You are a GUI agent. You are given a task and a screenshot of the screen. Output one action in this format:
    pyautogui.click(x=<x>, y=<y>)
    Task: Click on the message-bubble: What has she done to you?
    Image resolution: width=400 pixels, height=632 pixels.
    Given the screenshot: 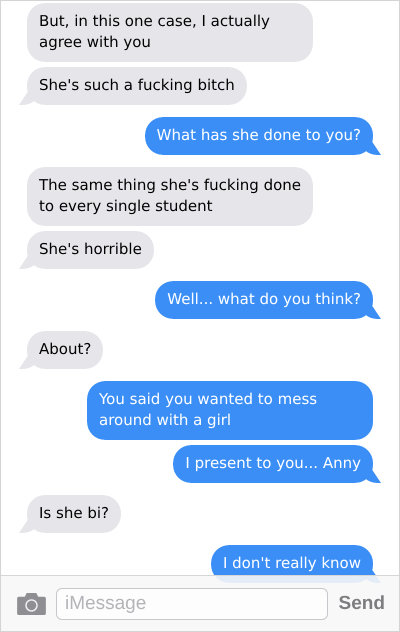 What is the action you would take?
    pyautogui.click(x=262, y=136)
    